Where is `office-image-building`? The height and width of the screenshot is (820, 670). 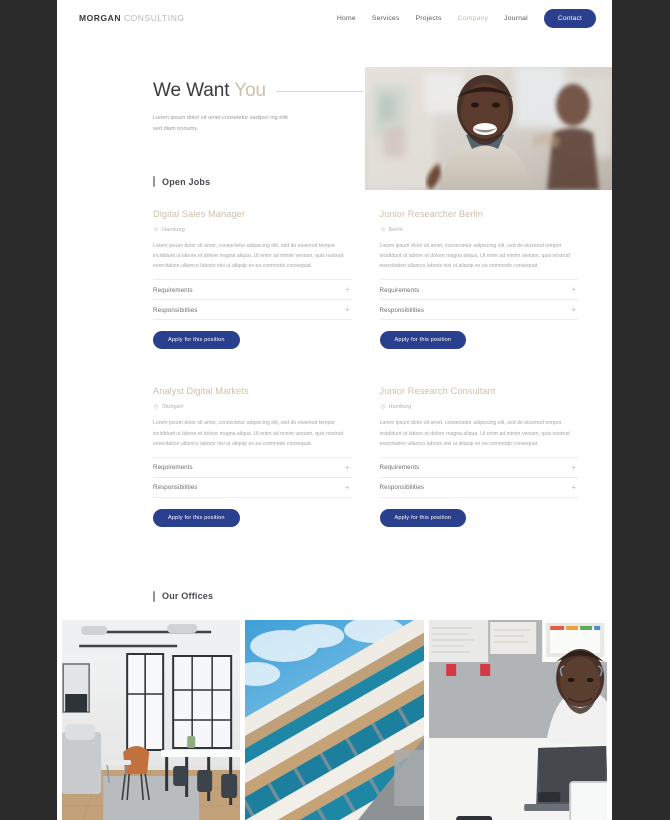
office-image-building is located at coordinates (334, 719).